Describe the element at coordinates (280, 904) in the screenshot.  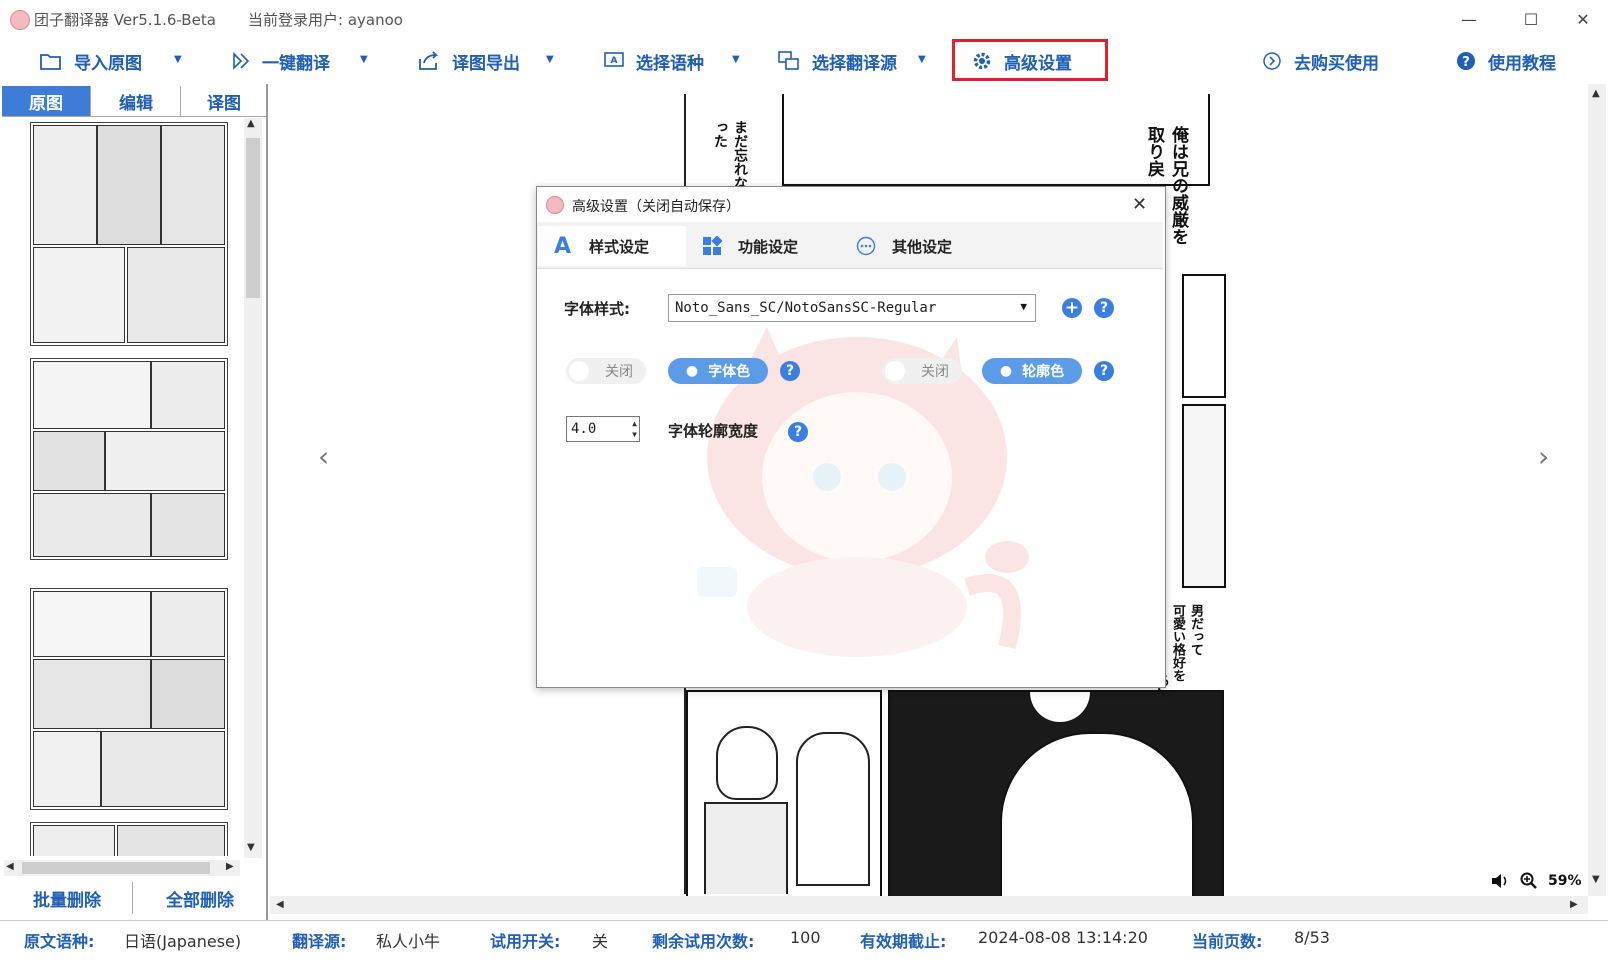
I see `main-scroll-left-icon: ◀` at that location.